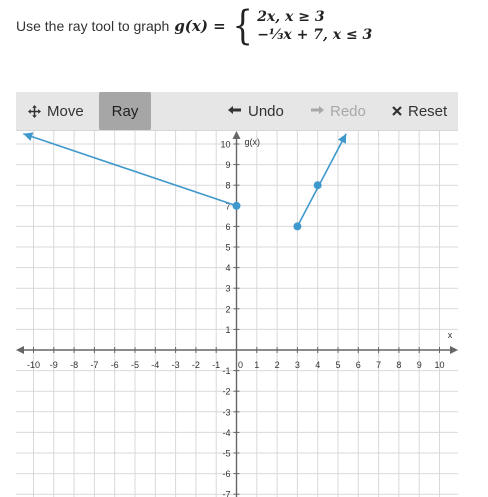  Describe the element at coordinates (74, 365) in the screenshot. I see `x-tick-label: -8` at that location.